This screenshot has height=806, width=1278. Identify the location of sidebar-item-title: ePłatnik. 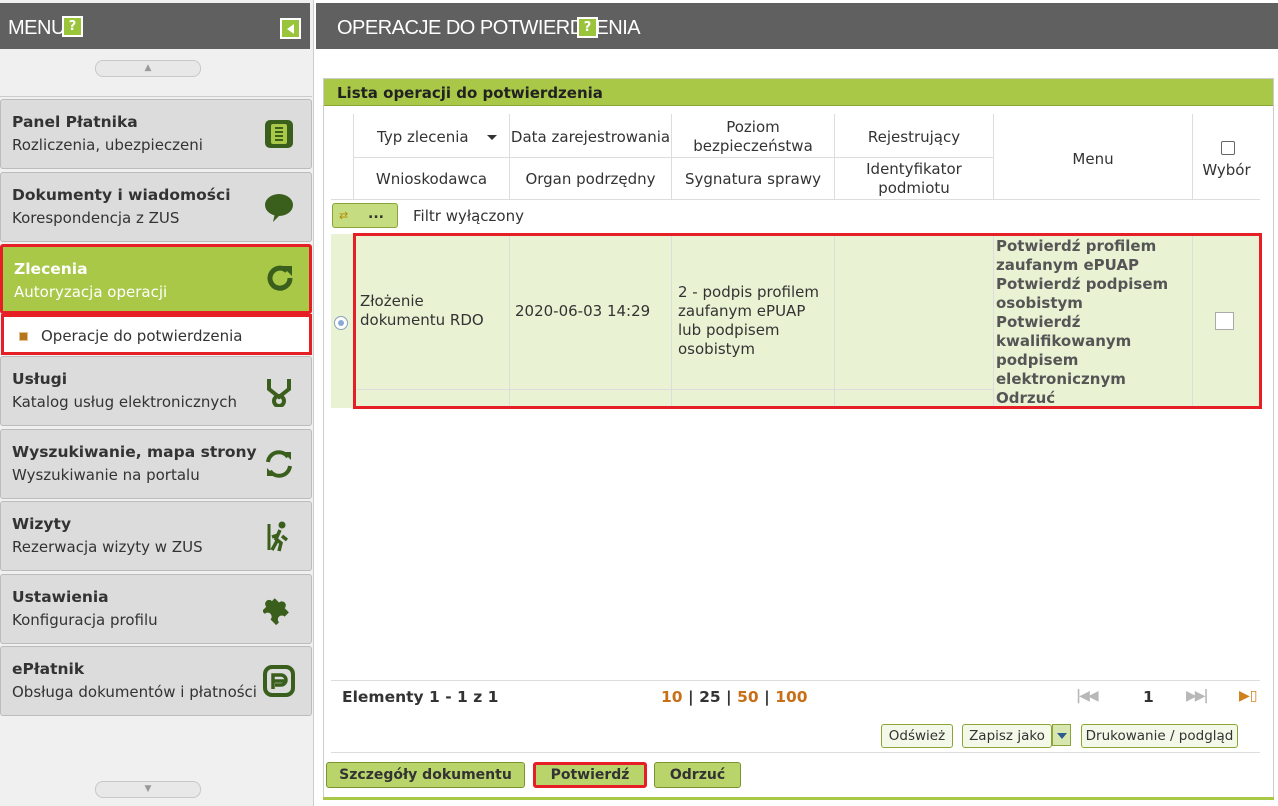
(48, 669).